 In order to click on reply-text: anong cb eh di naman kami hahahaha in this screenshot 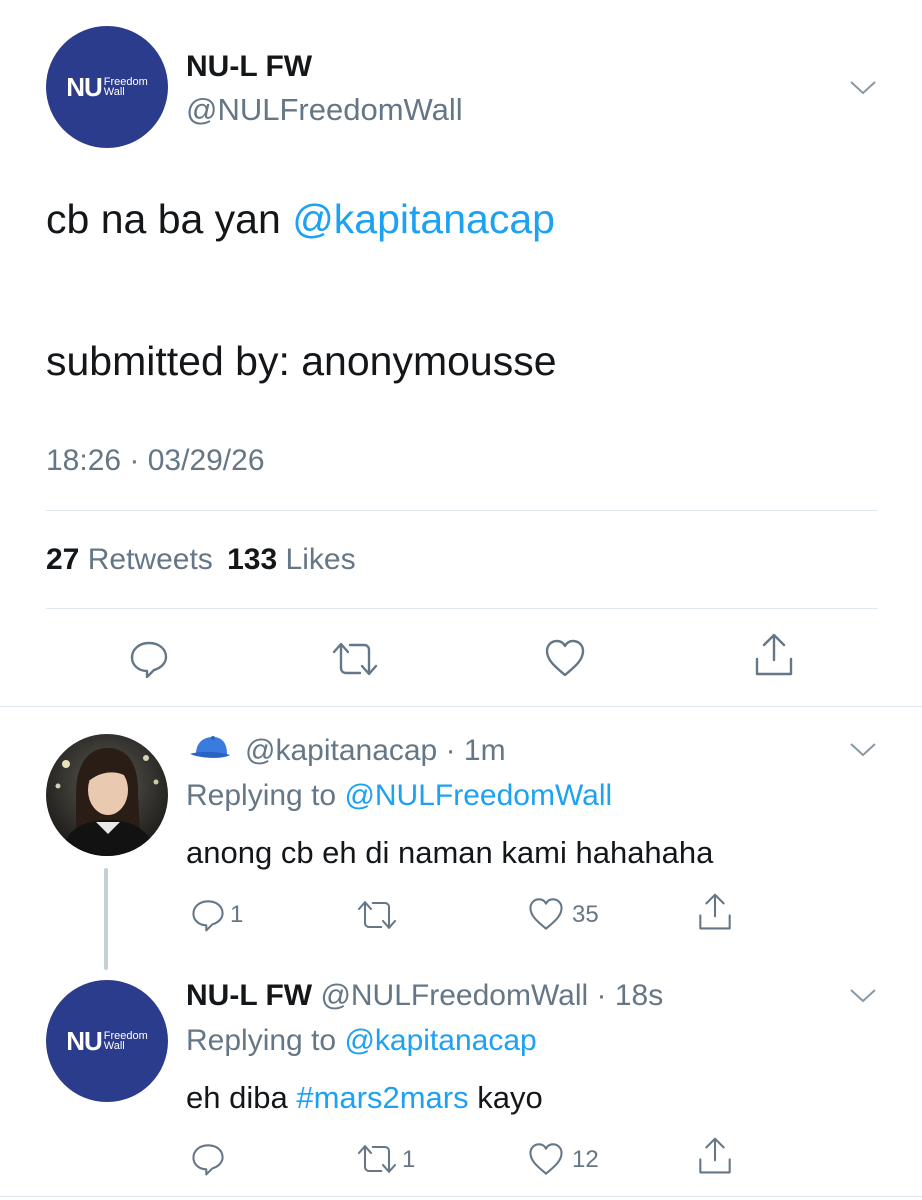, I will do `click(450, 852)`.